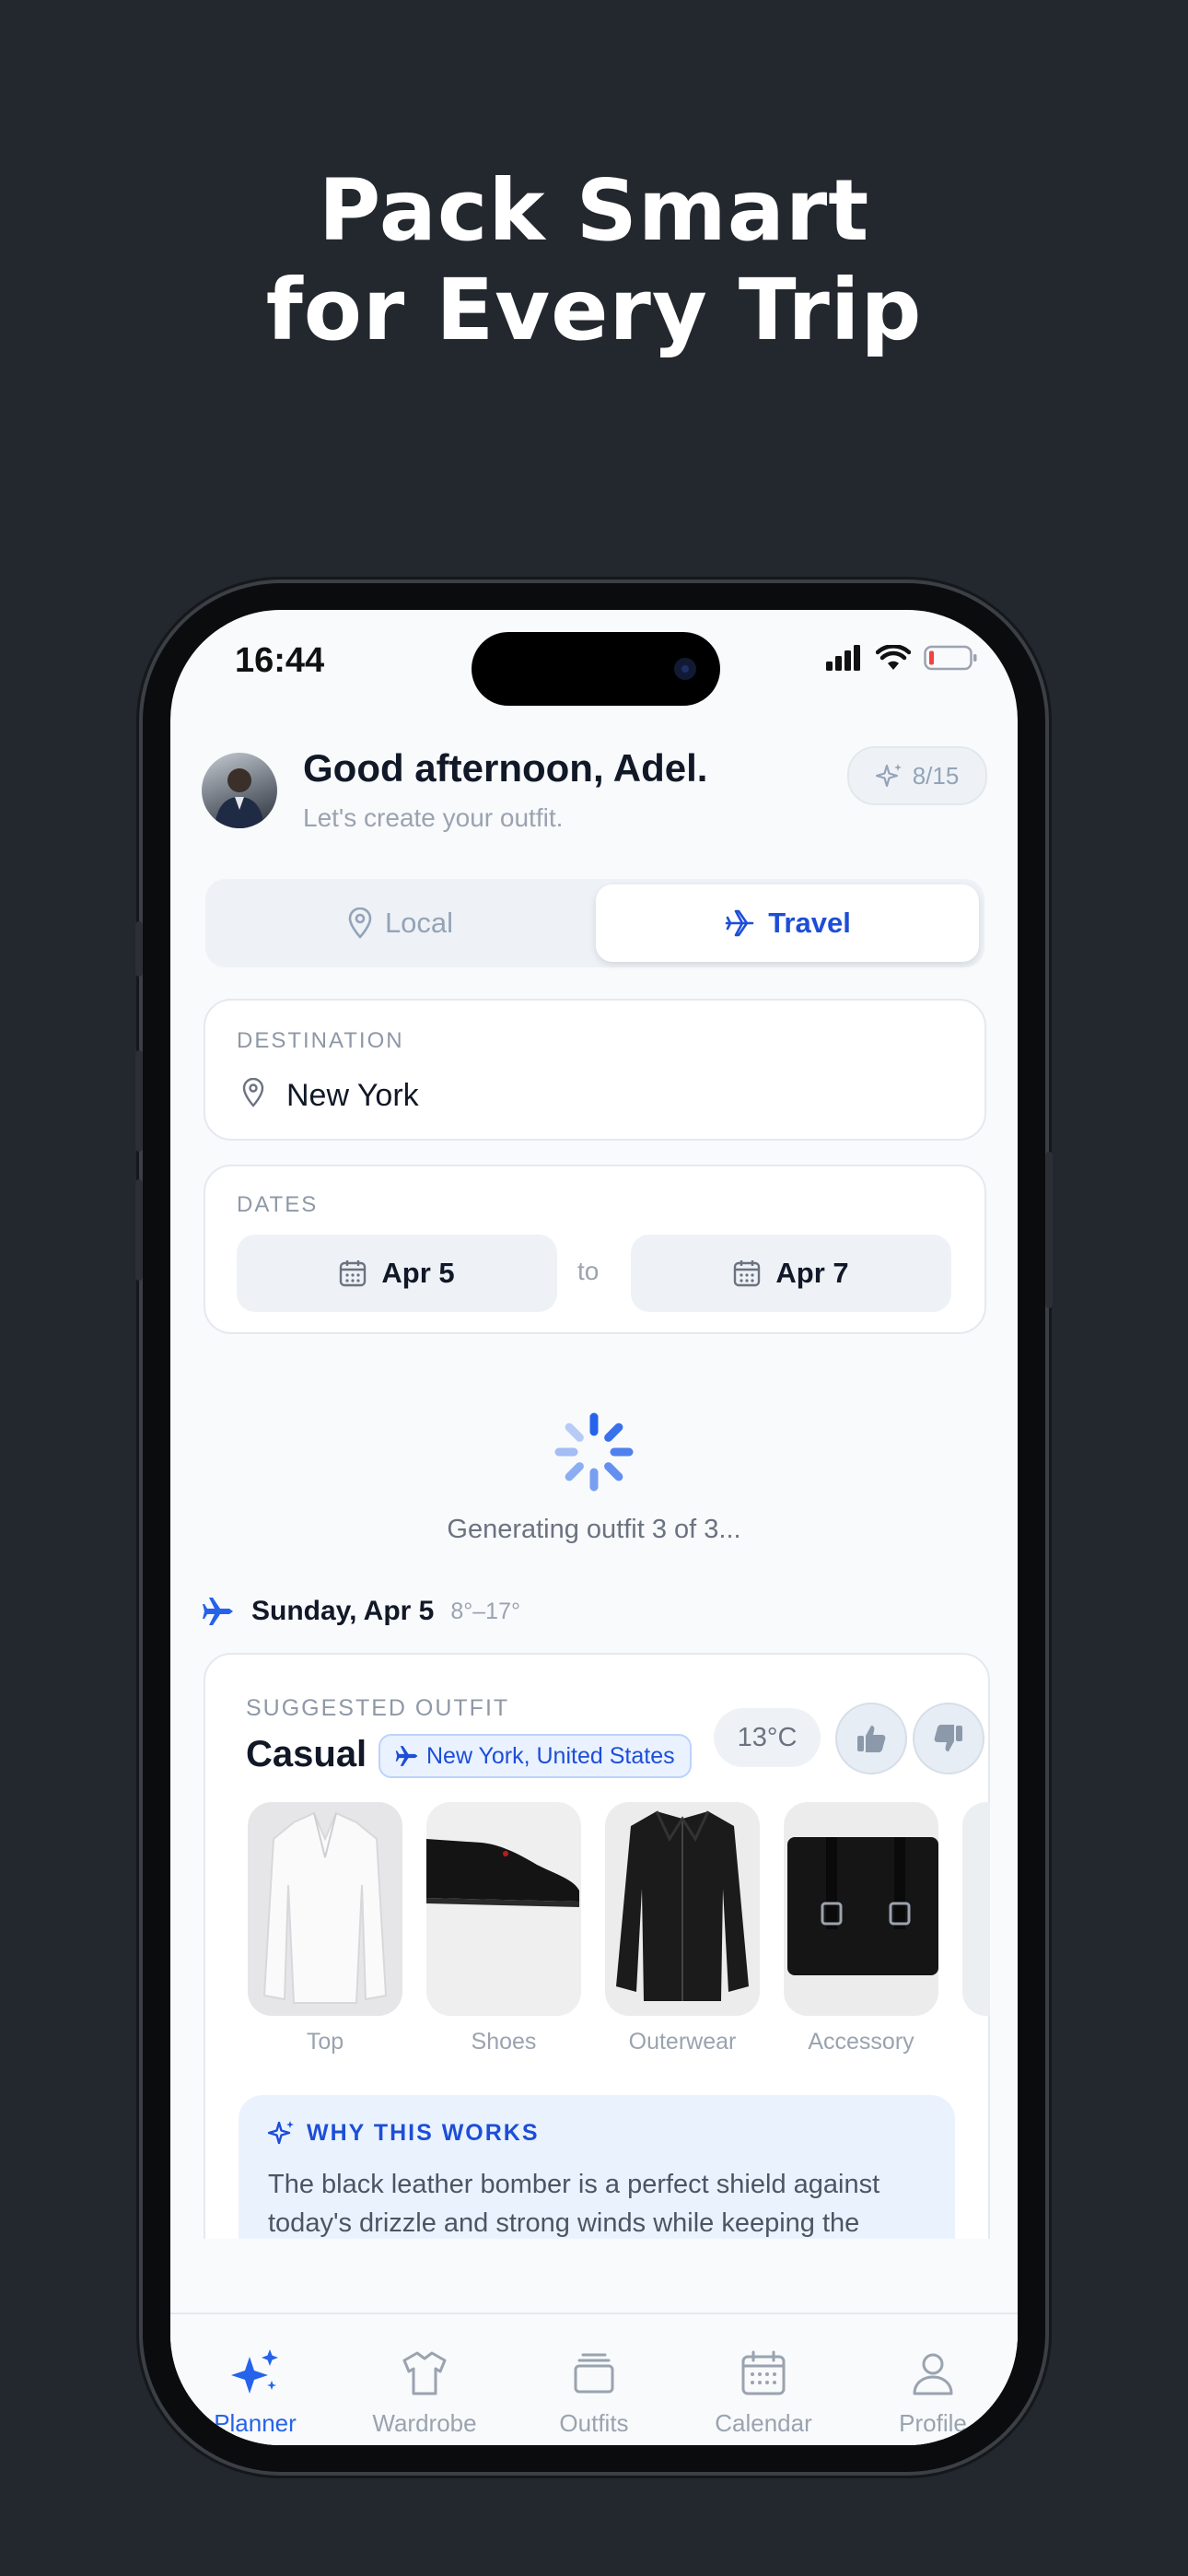 Image resolution: width=1188 pixels, height=2576 pixels. I want to click on stack-icon, so click(594, 2373).